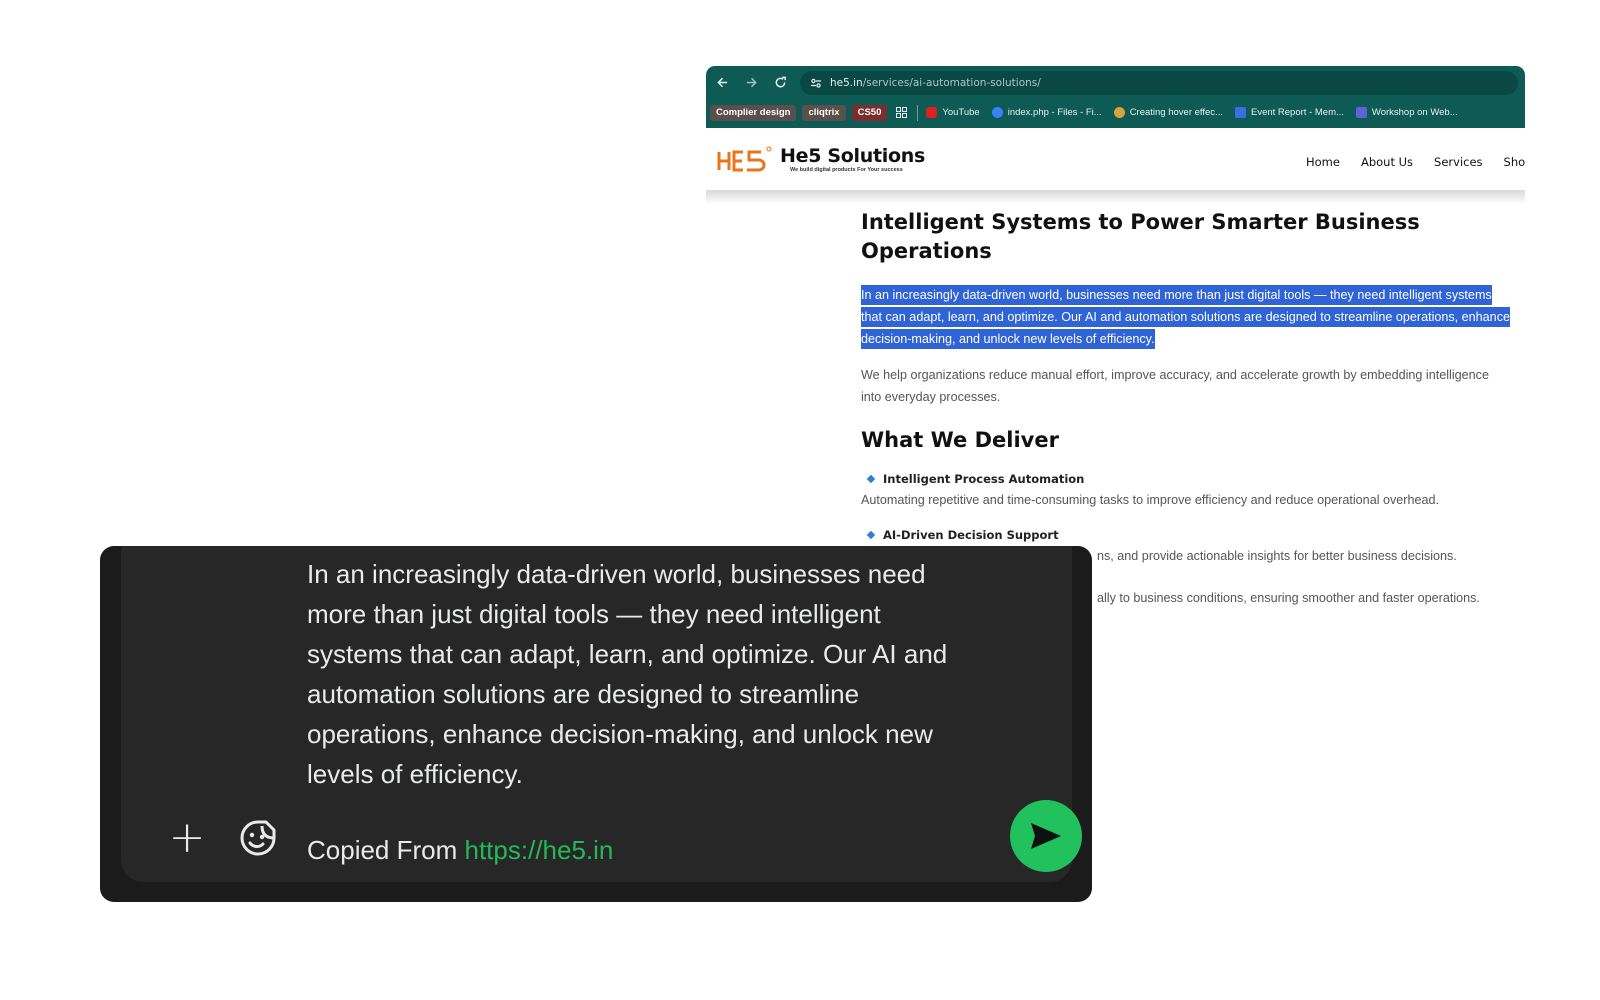 This screenshot has width=1600, height=1000. I want to click on bookmark-youtube: YouTube, so click(953, 112).